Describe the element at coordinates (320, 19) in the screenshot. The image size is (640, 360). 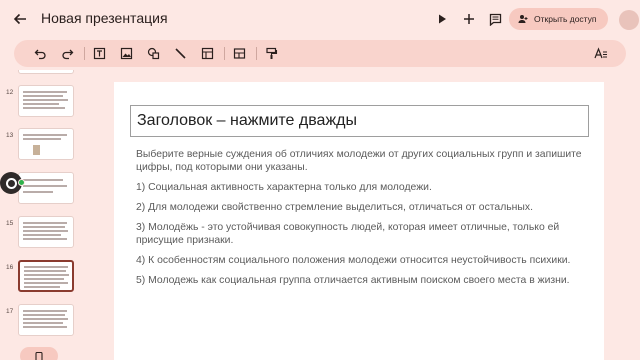
I see `app-header: Новая презентация Открыть доступ` at that location.